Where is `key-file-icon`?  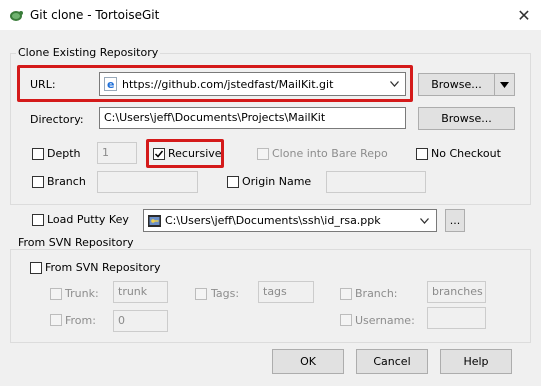 key-file-icon is located at coordinates (154, 221).